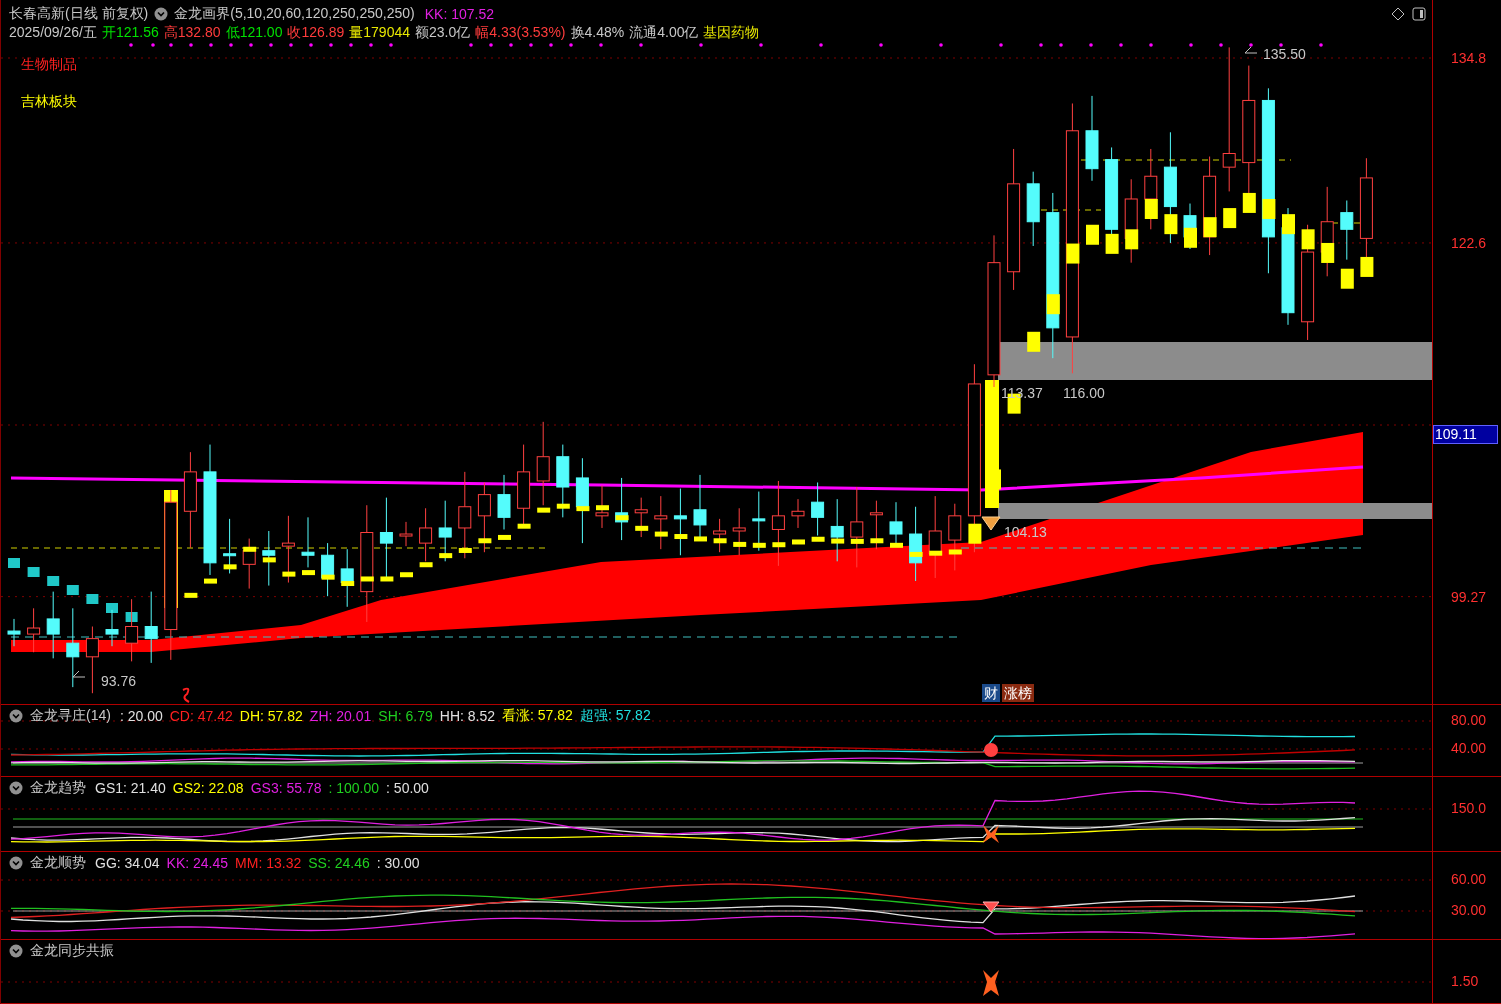  I want to click on quote-value: 低121.00, so click(254, 32).